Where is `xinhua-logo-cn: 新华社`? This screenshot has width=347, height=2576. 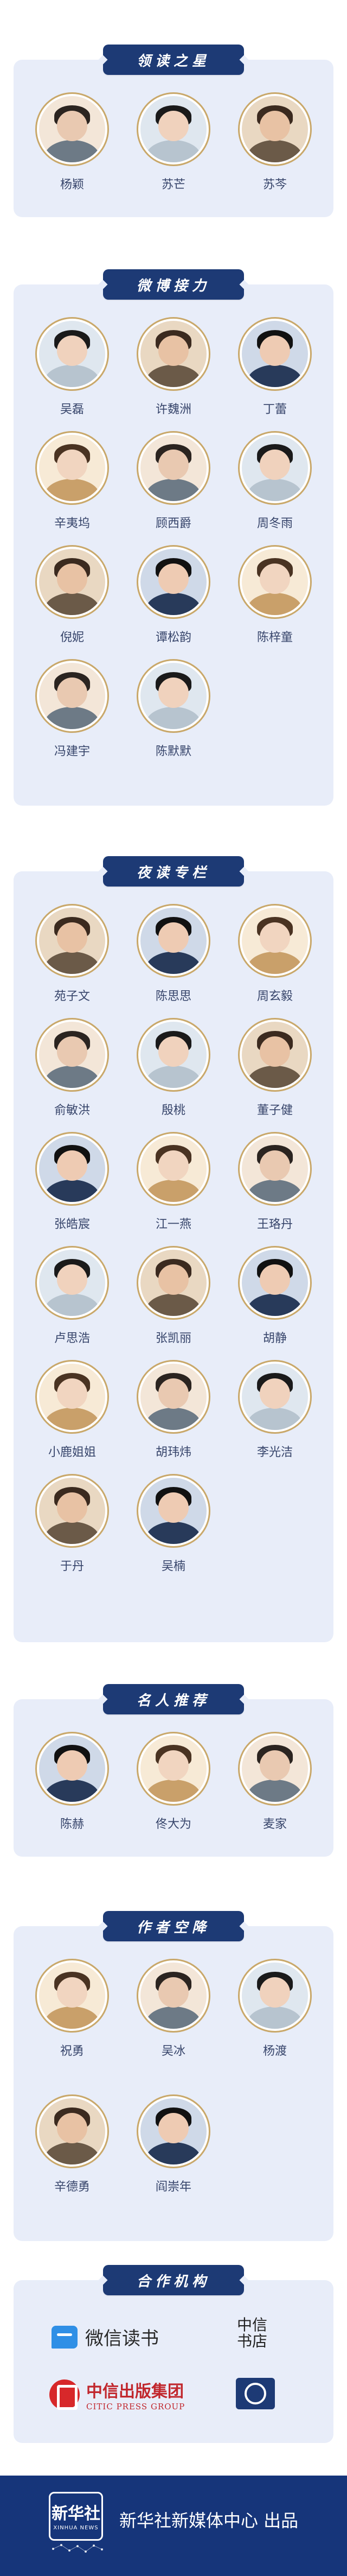 xinhua-logo-cn: 新华社 is located at coordinates (76, 2513).